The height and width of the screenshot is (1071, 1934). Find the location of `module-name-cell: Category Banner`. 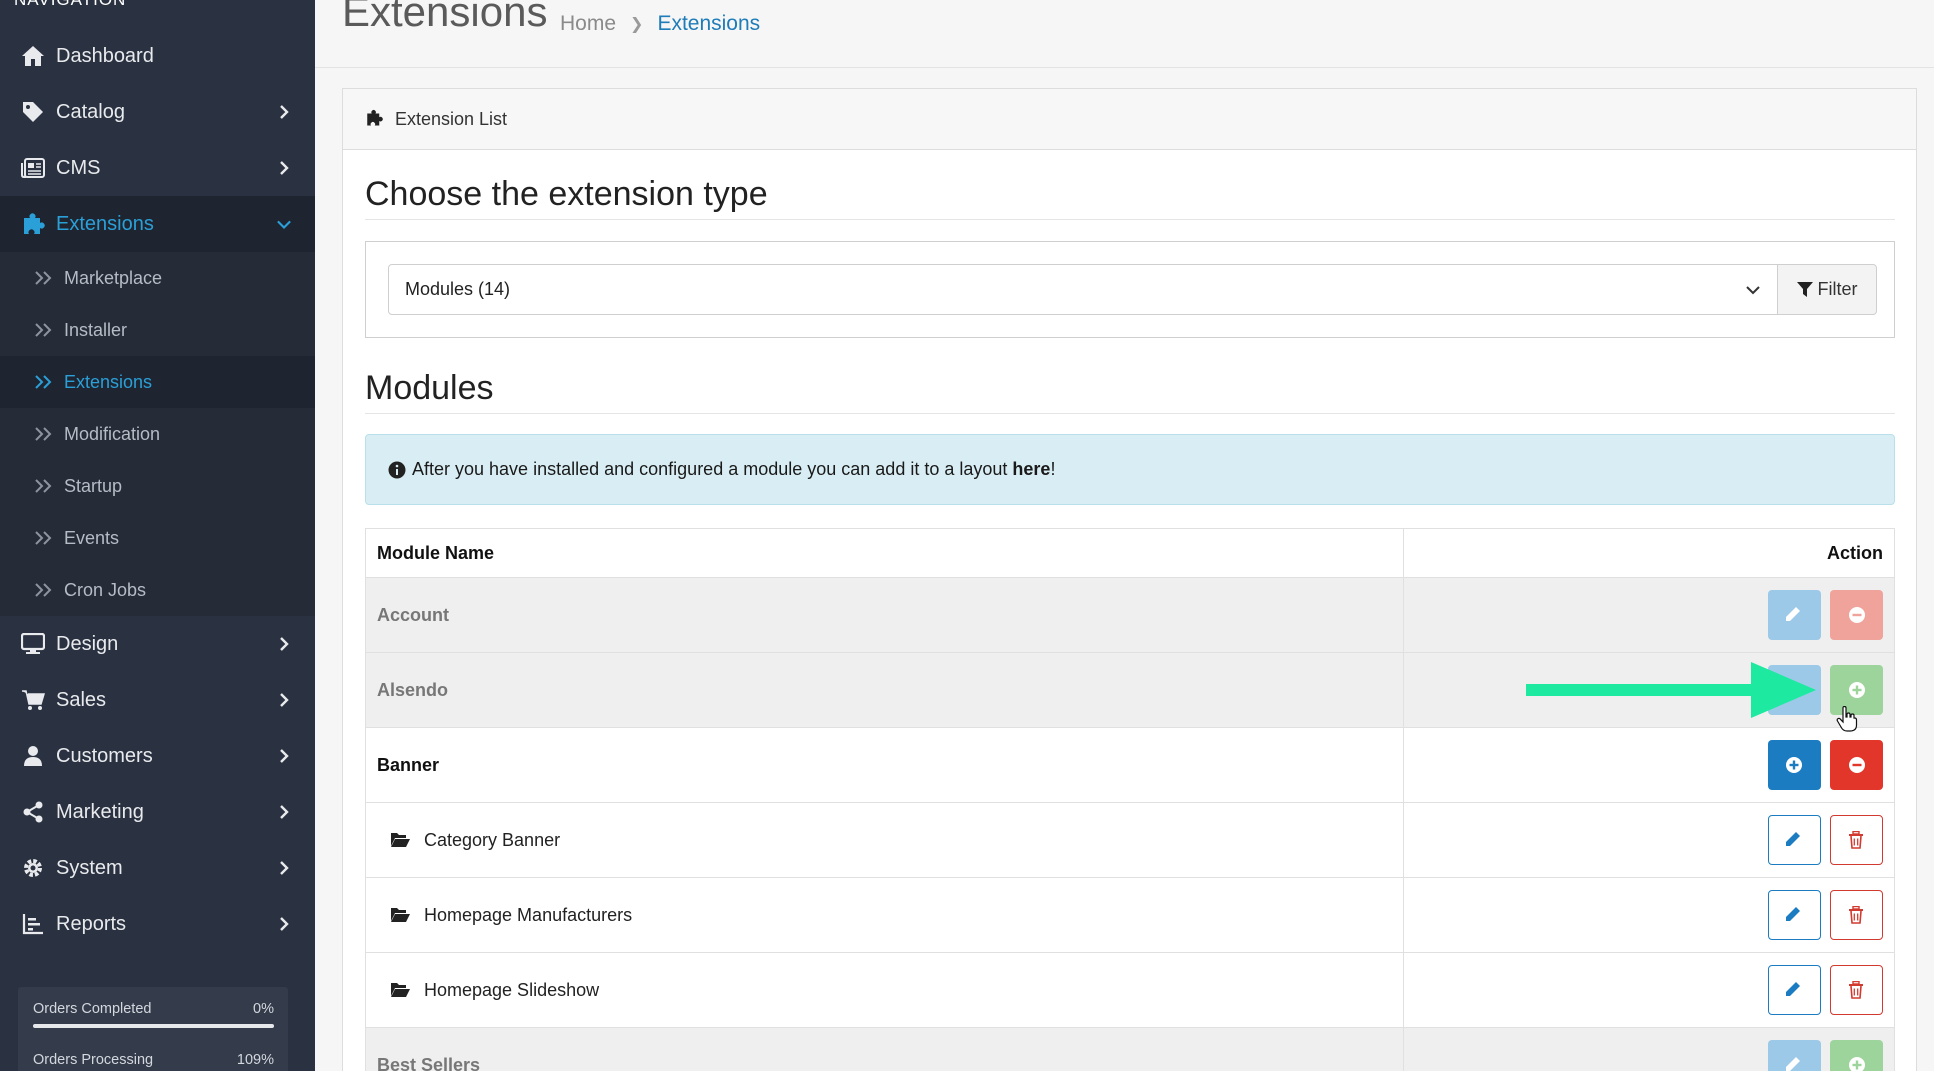

module-name-cell: Category Banner is located at coordinates (884, 840).